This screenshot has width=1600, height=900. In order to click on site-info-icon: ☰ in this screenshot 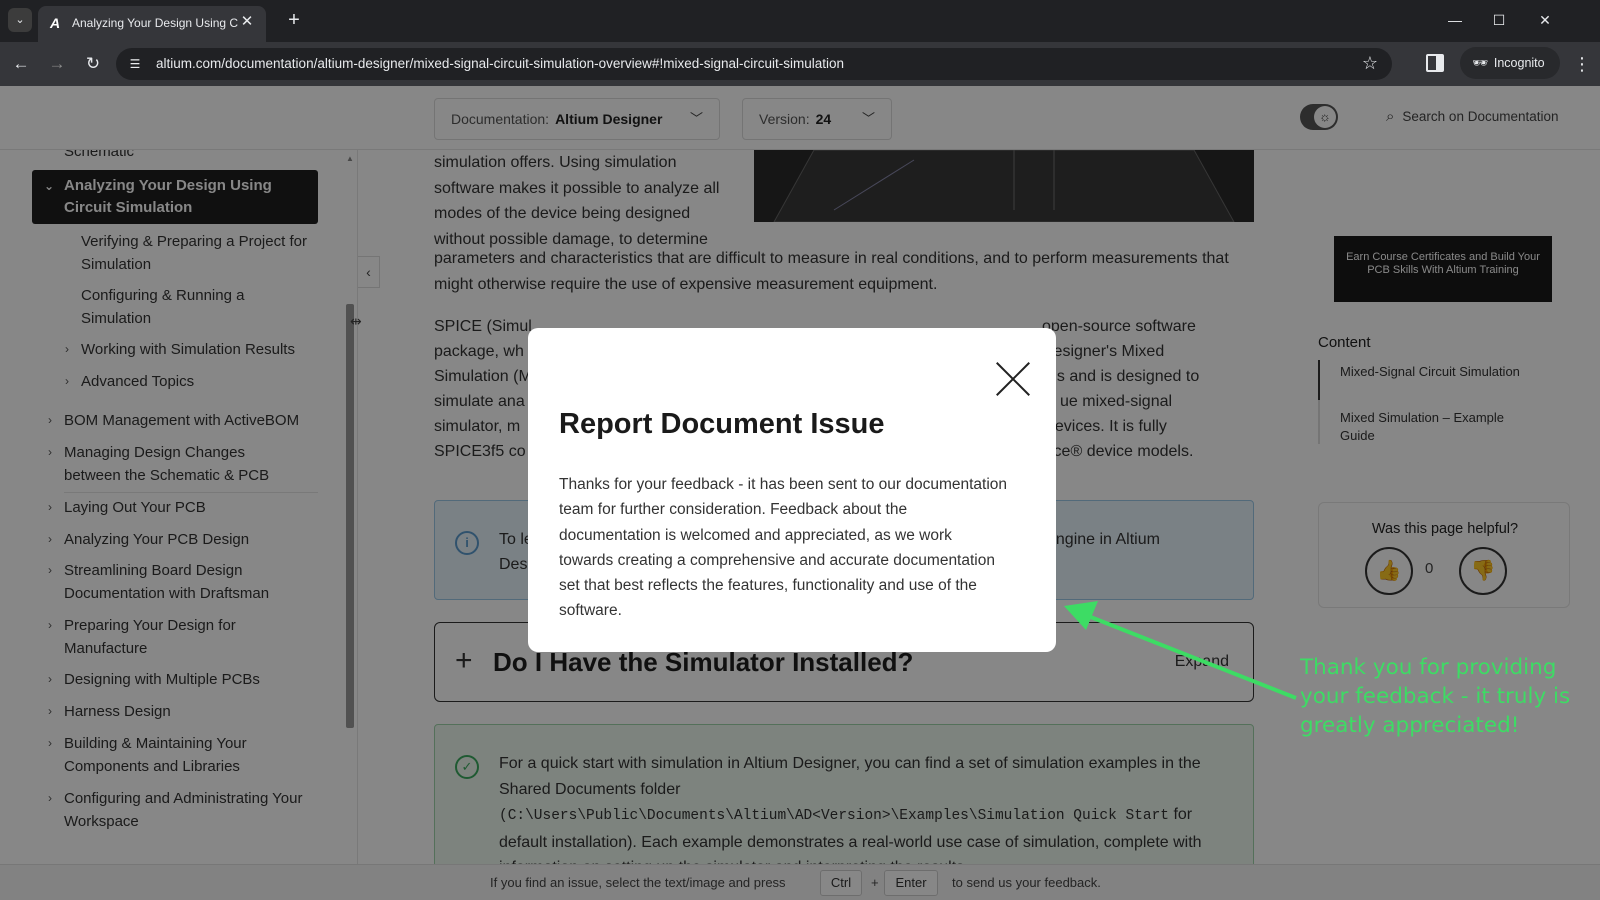, I will do `click(135, 64)`.